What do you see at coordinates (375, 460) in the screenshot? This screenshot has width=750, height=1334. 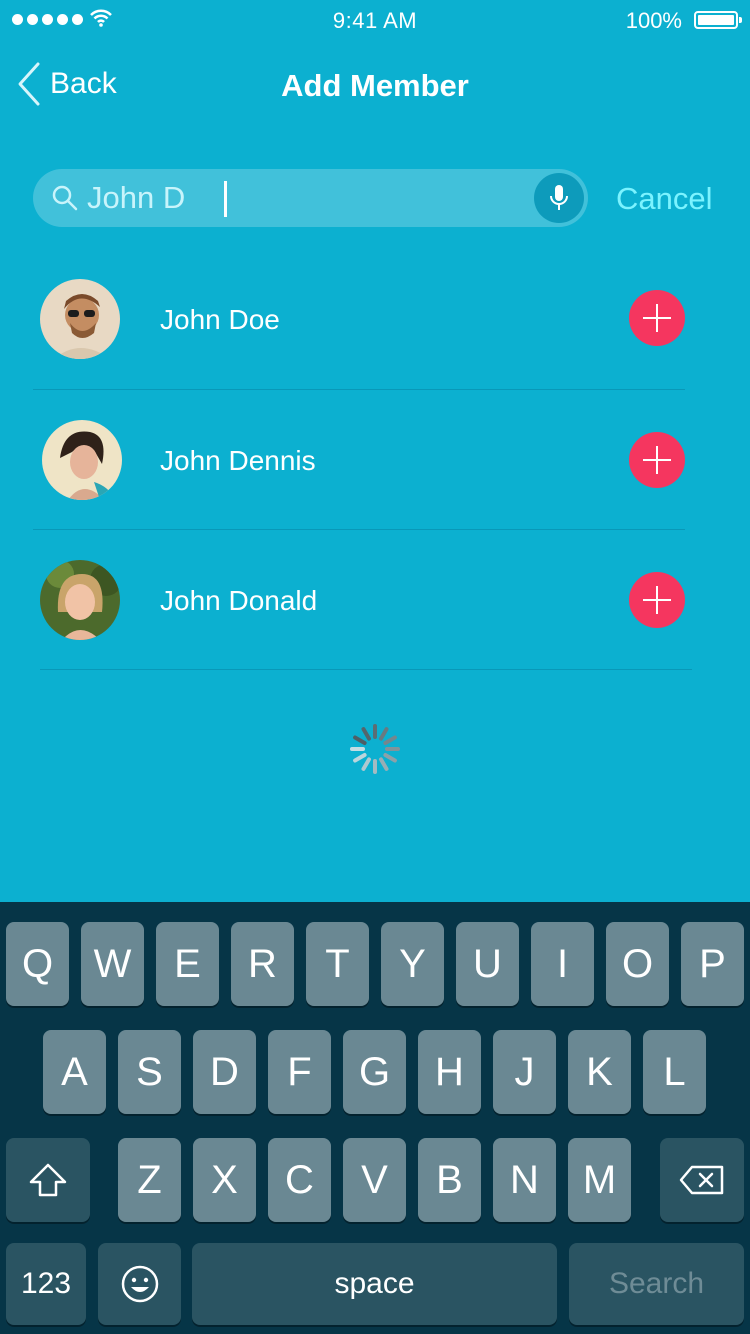 I see `member-row: John Dennis` at bounding box center [375, 460].